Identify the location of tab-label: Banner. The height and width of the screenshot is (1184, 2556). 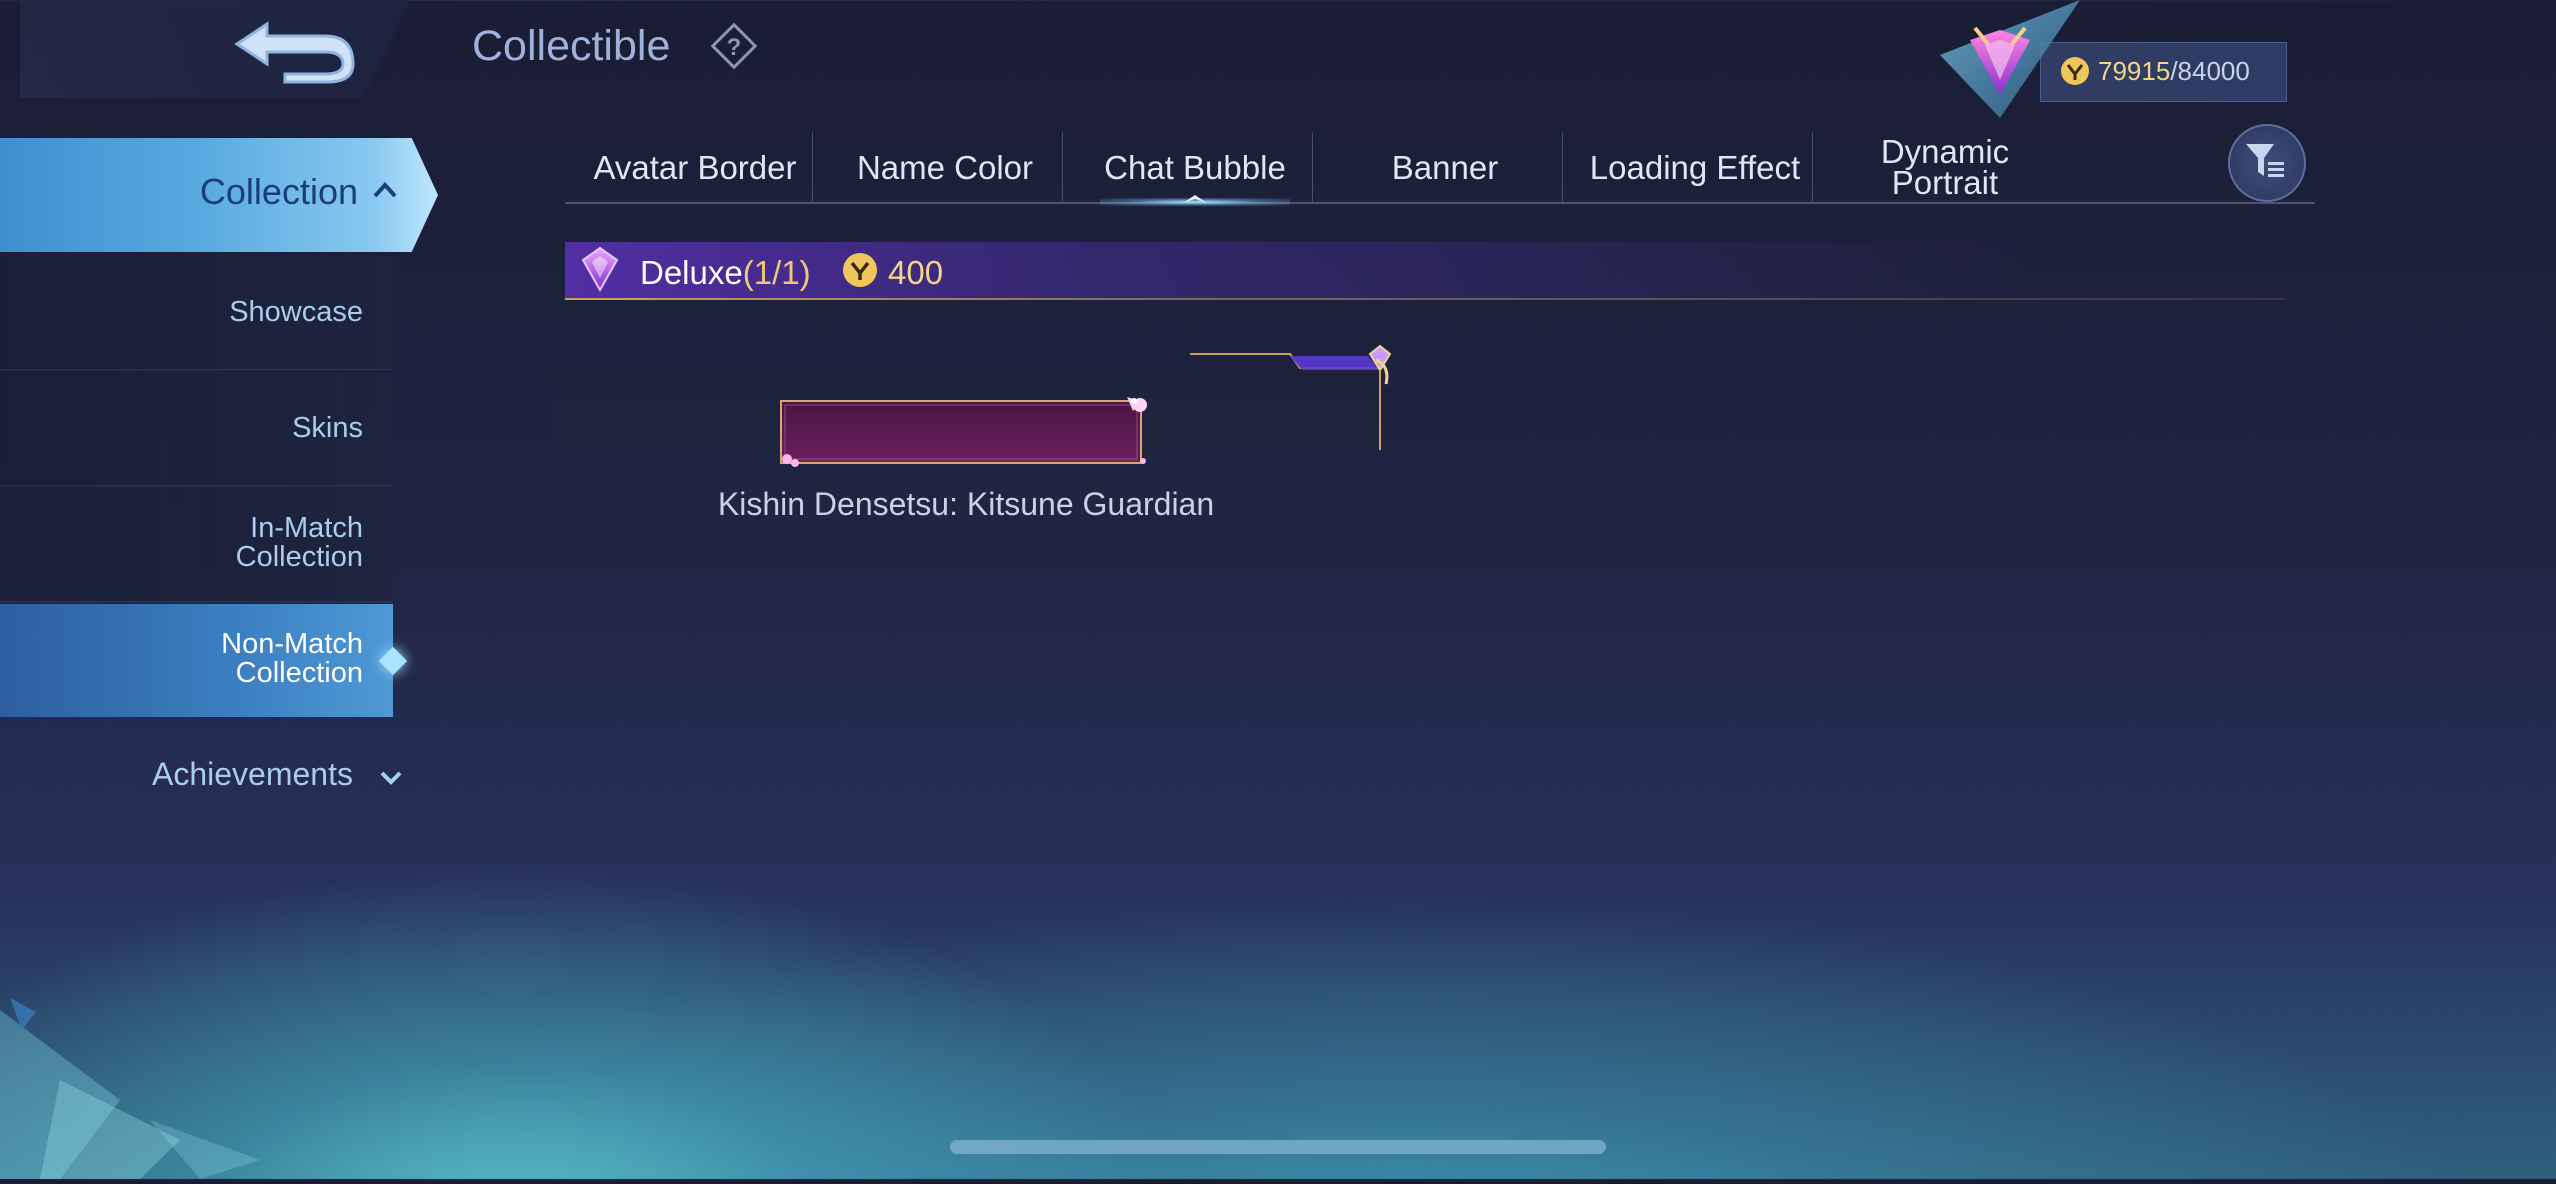
(1445, 167).